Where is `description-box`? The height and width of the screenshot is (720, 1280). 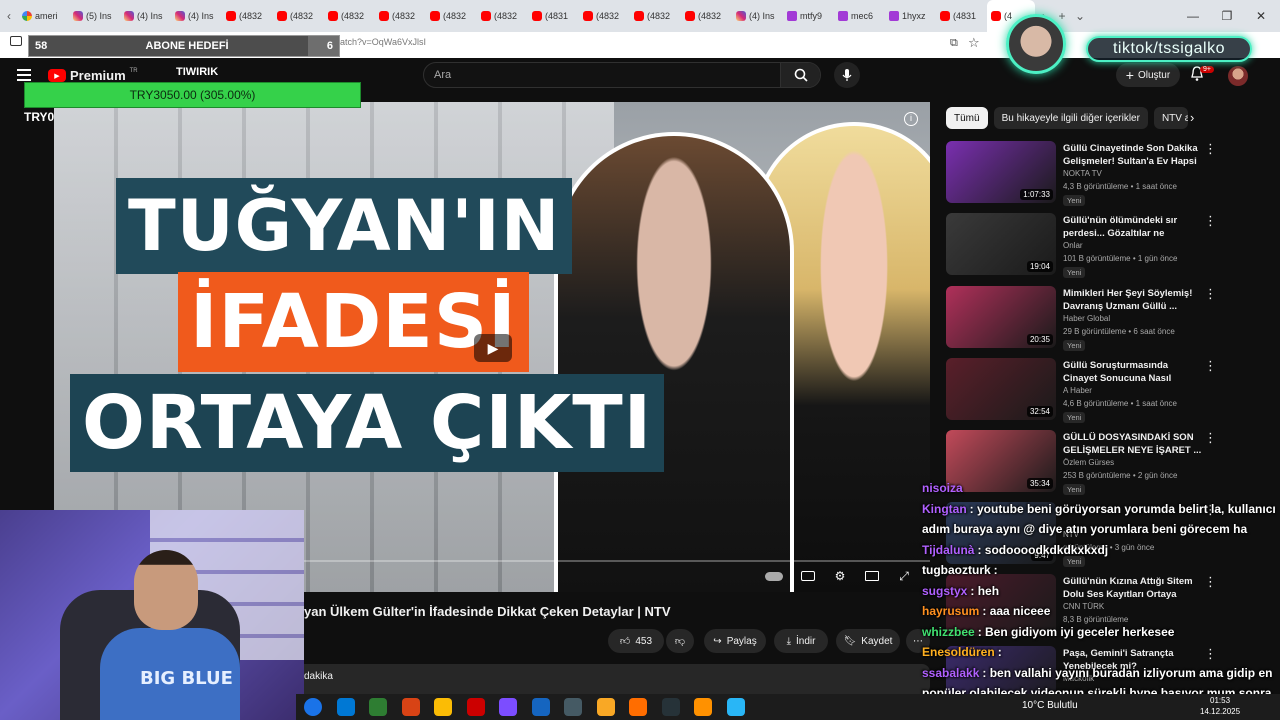 description-box is located at coordinates (613, 679).